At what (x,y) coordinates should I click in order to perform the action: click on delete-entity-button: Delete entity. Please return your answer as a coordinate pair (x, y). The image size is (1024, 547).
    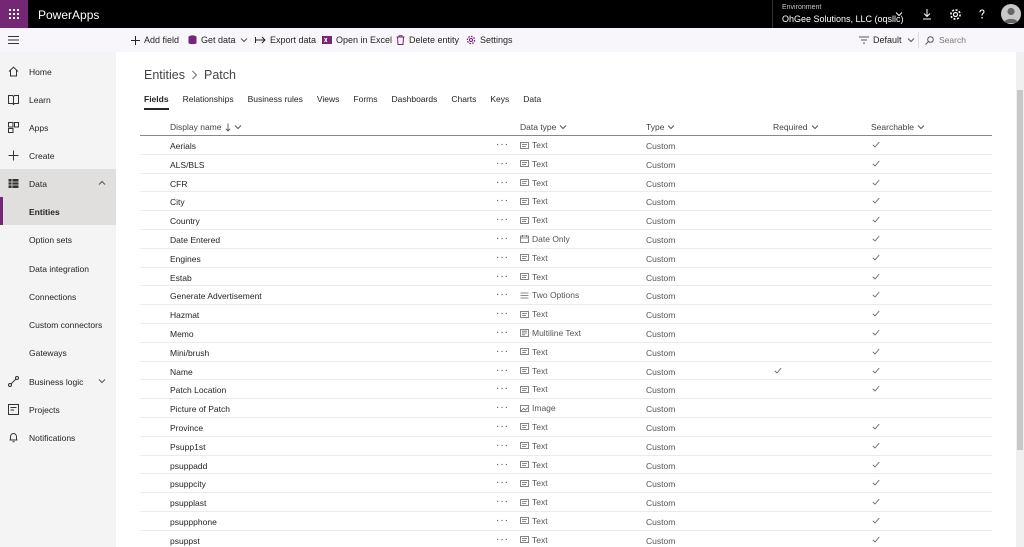
    Looking at the image, I should click on (427, 40).